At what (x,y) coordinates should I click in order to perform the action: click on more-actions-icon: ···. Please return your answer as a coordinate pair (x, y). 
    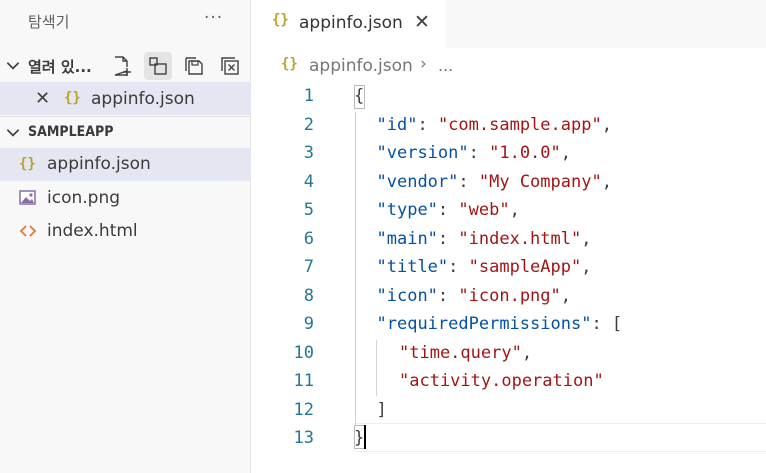
    Looking at the image, I should click on (213, 18).